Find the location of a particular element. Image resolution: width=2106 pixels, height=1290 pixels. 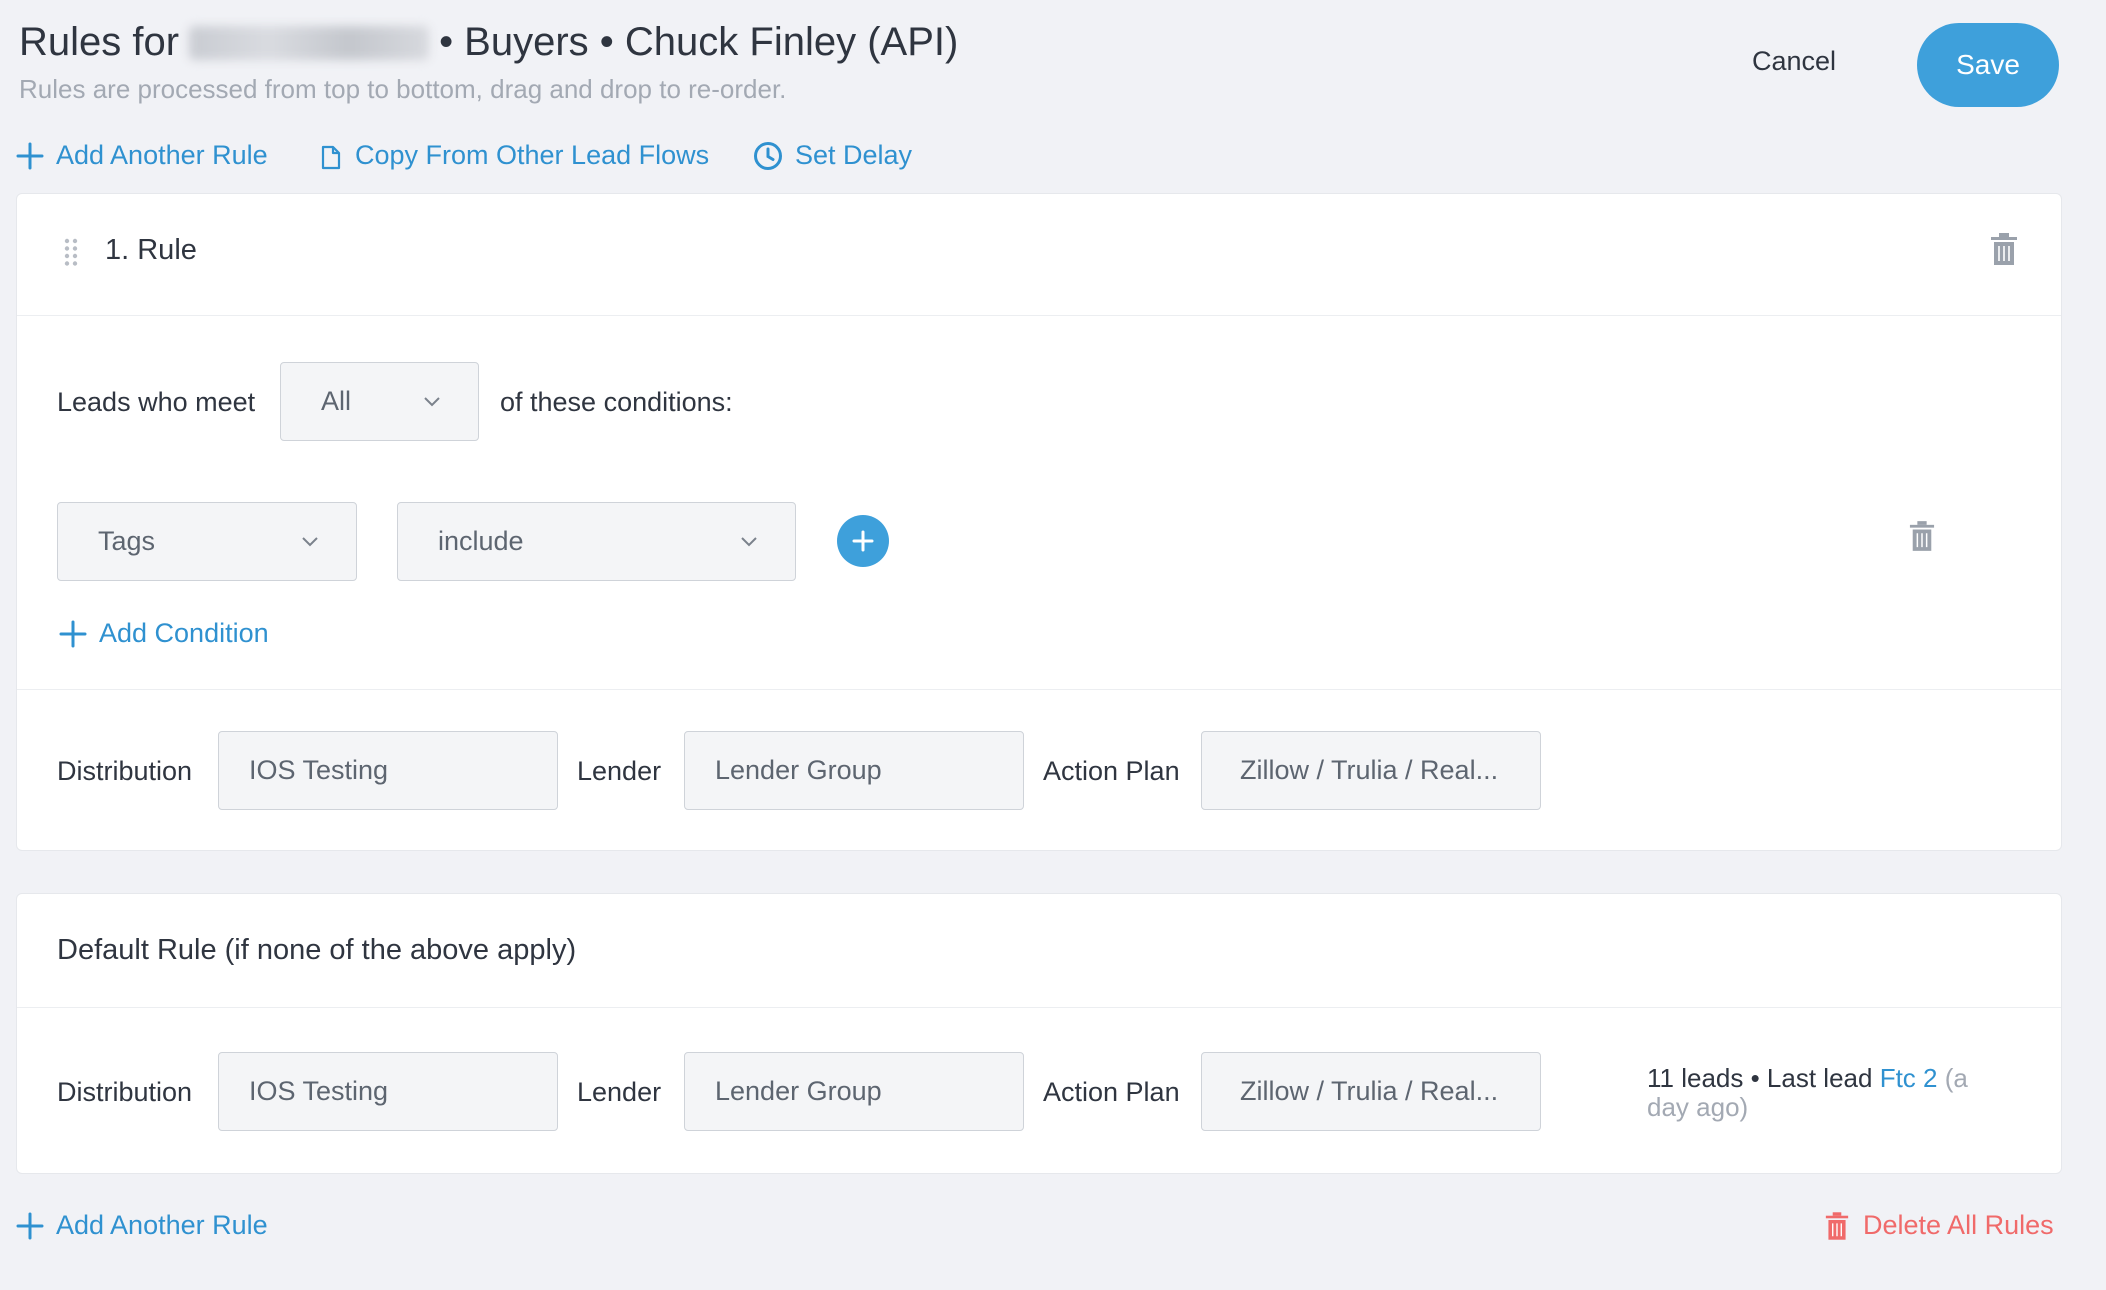

rule-title: 1. Rule is located at coordinates (151, 250).